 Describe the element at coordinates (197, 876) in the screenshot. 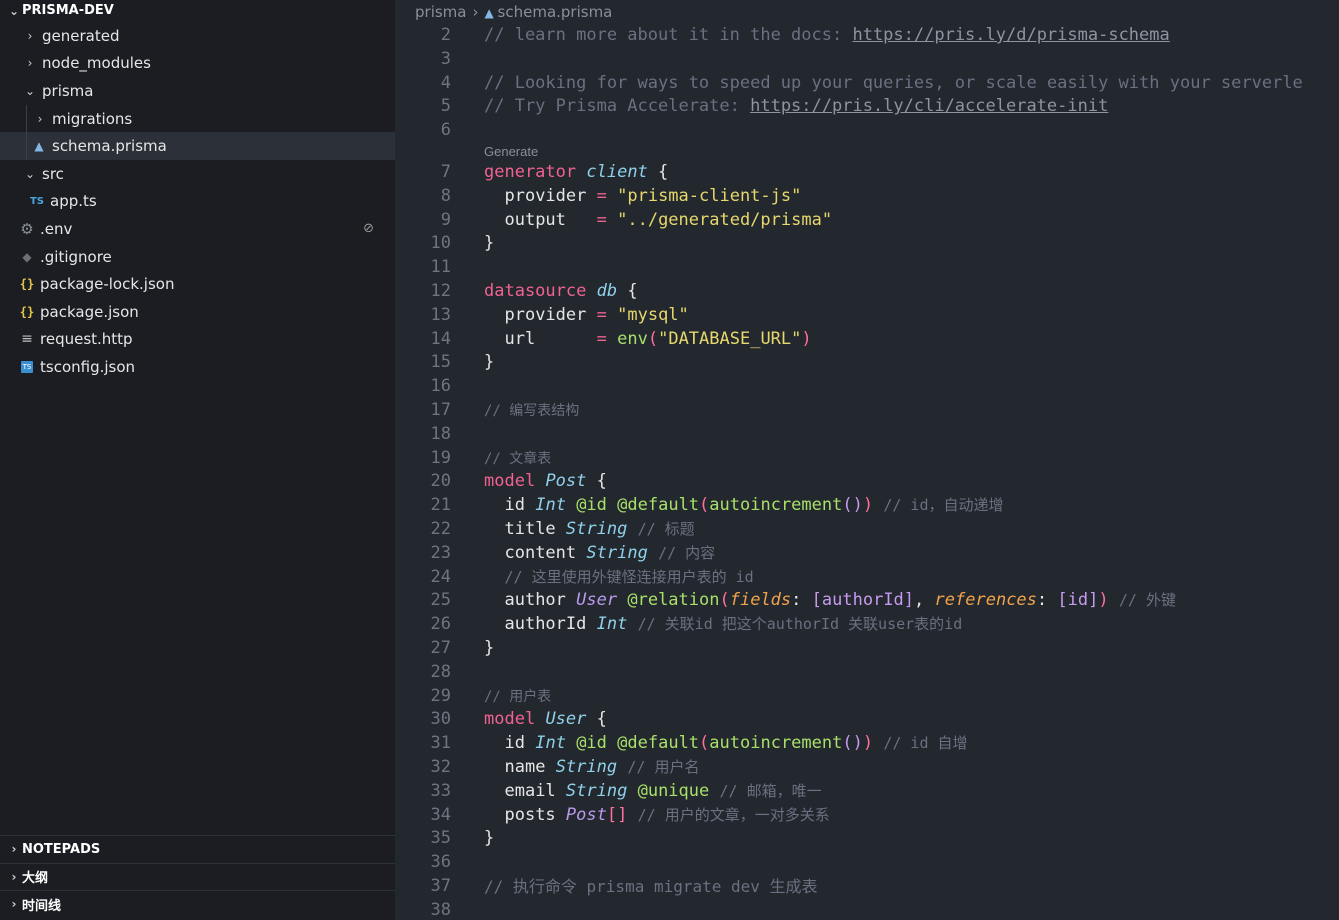

I see `panel-outline: › 大纲` at that location.